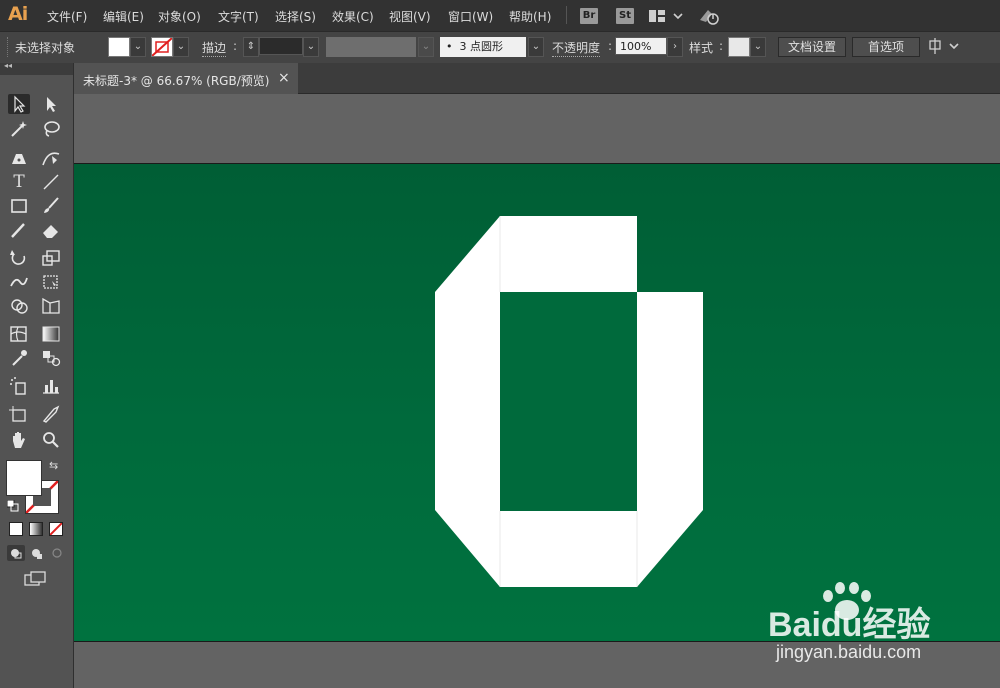 This screenshot has width=1000, height=688. What do you see at coordinates (849, 625) in the screenshot?
I see `watermark-brand: Baidu经验` at bounding box center [849, 625].